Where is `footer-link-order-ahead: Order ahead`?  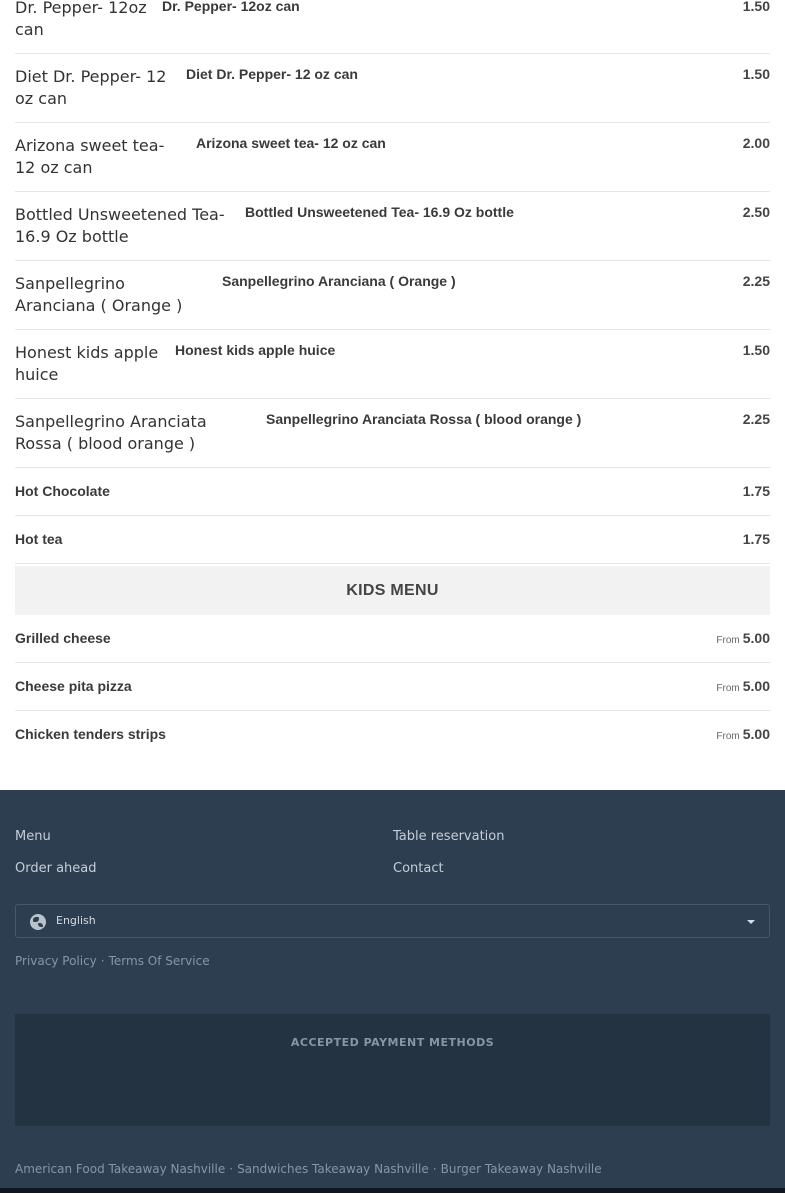
footer-link-order-ahead: Order ahead is located at coordinates (56, 868).